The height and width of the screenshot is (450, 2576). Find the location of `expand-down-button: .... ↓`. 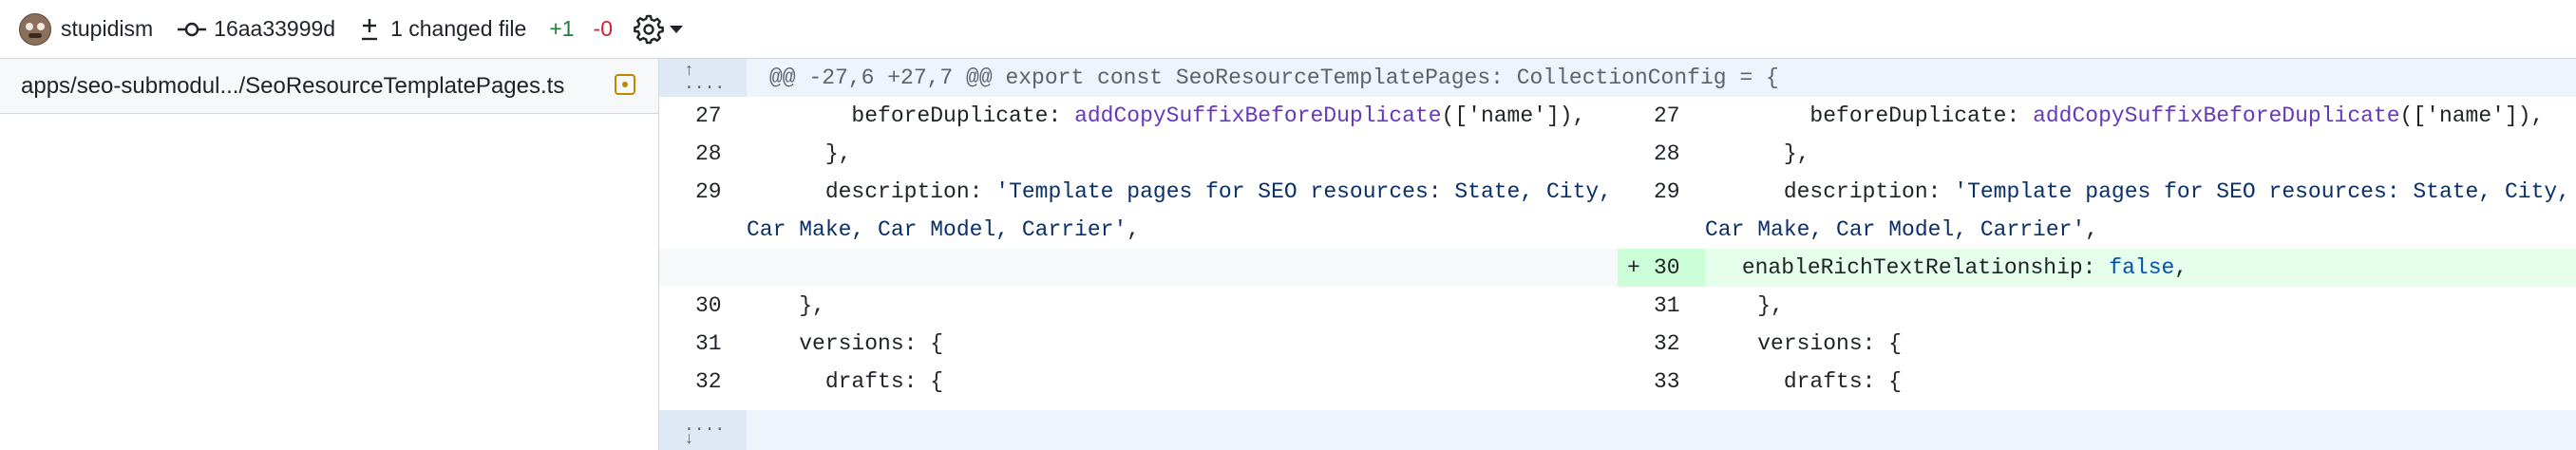

expand-down-button: .... ↓ is located at coordinates (703, 430).